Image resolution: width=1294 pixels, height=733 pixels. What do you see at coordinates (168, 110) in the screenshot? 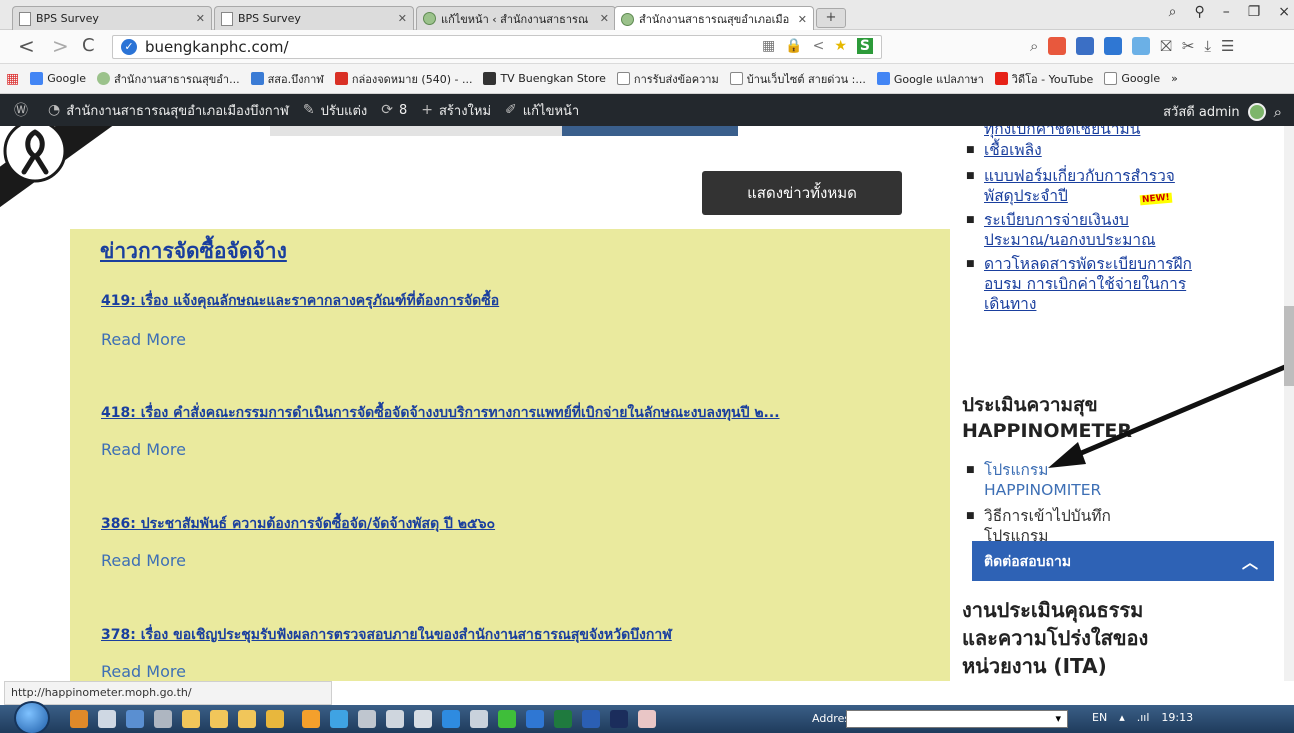
I see `wp-site-name: ◔ สำนักงานสาธารณสุขอำเภอเมืองบึงกาฬ` at bounding box center [168, 110].